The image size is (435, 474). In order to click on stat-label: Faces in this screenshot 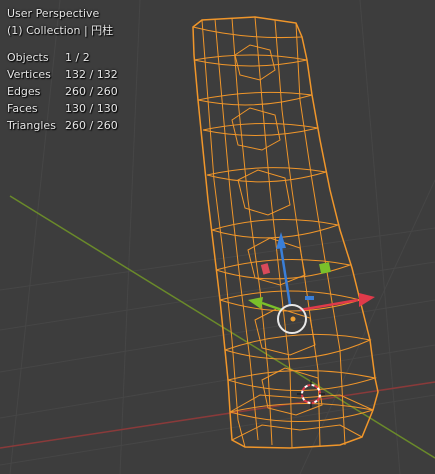, I will do `click(22, 108)`.